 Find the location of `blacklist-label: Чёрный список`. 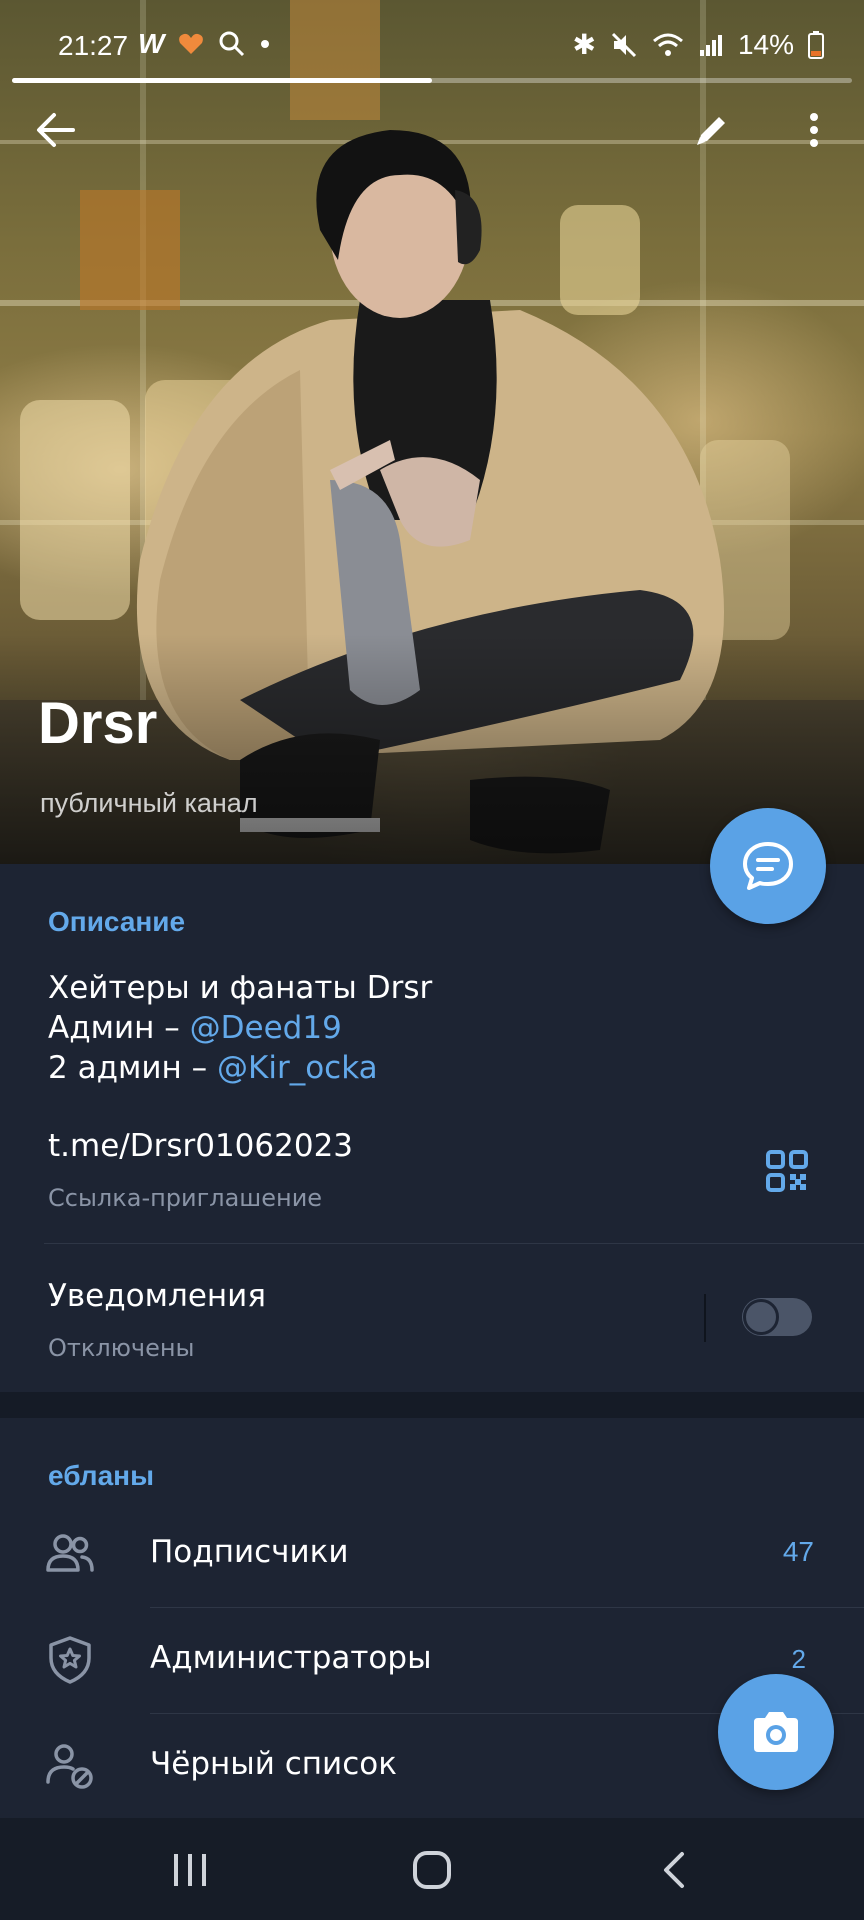

blacklist-label: Чёрный список is located at coordinates (273, 1764).